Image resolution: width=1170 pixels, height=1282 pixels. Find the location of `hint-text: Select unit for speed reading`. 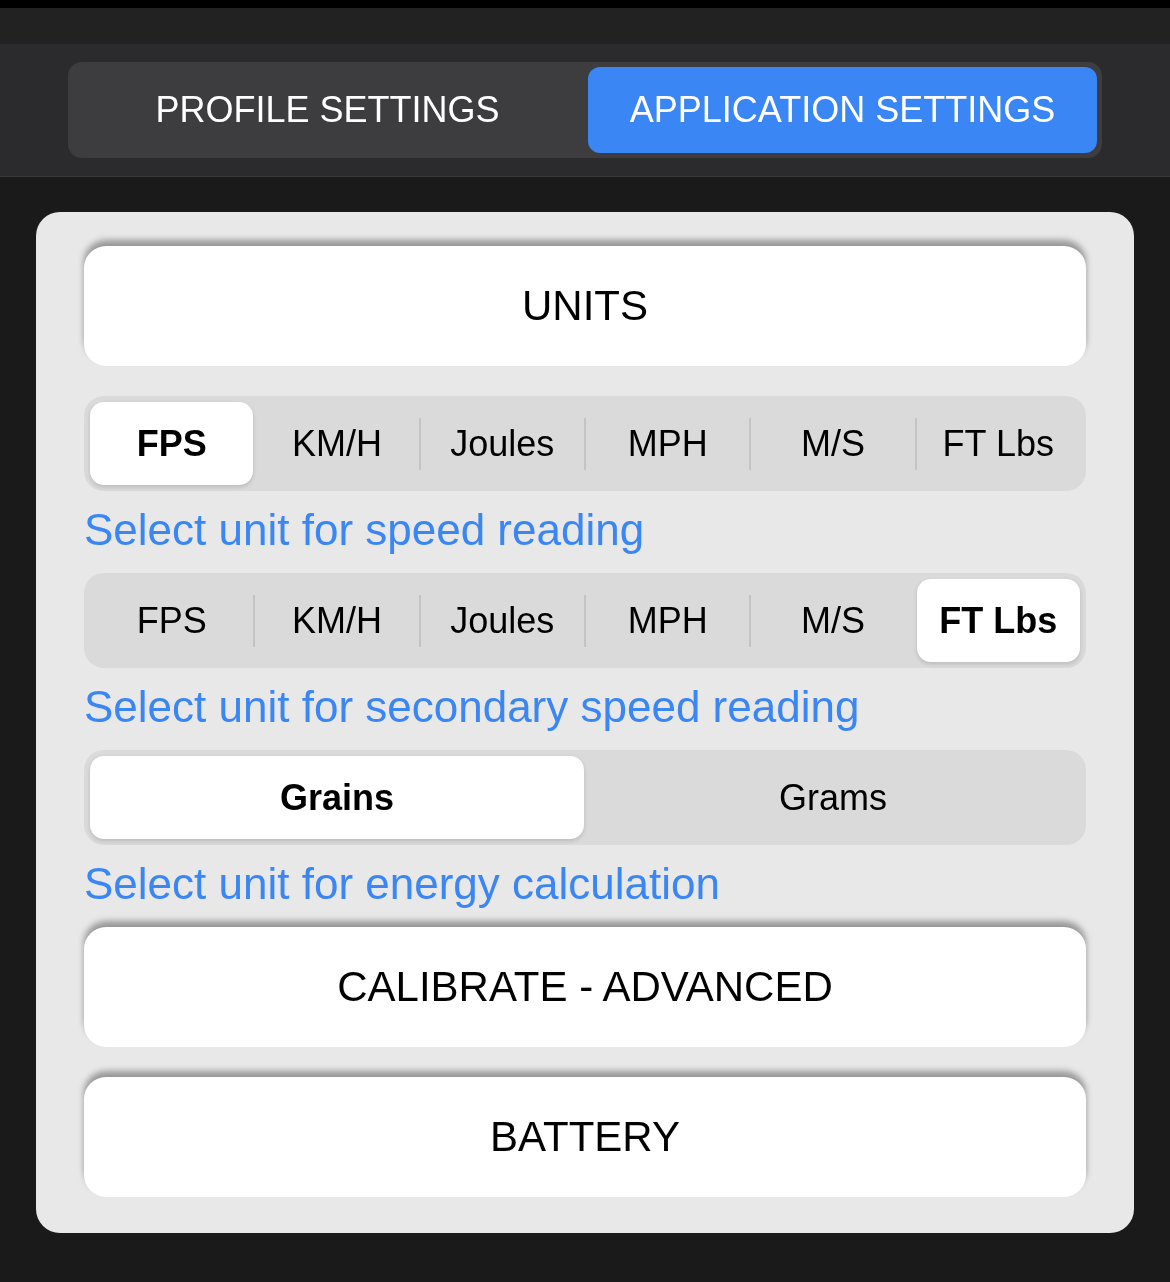

hint-text: Select unit for speed reading is located at coordinates (365, 530).